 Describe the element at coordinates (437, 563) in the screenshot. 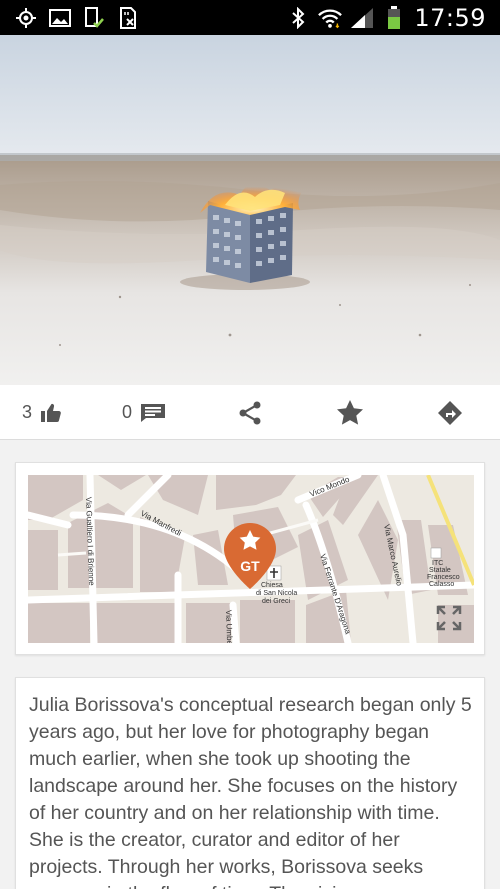

I see `svg-text: ITC` at that location.